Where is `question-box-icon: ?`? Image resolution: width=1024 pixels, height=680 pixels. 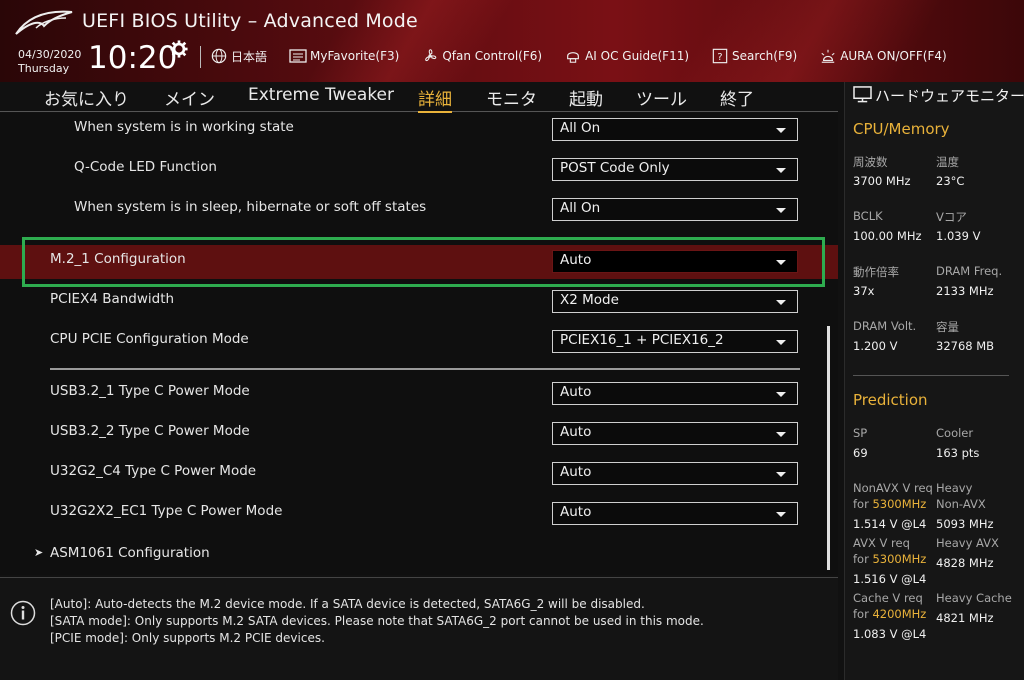 question-box-icon: ? is located at coordinates (720, 56).